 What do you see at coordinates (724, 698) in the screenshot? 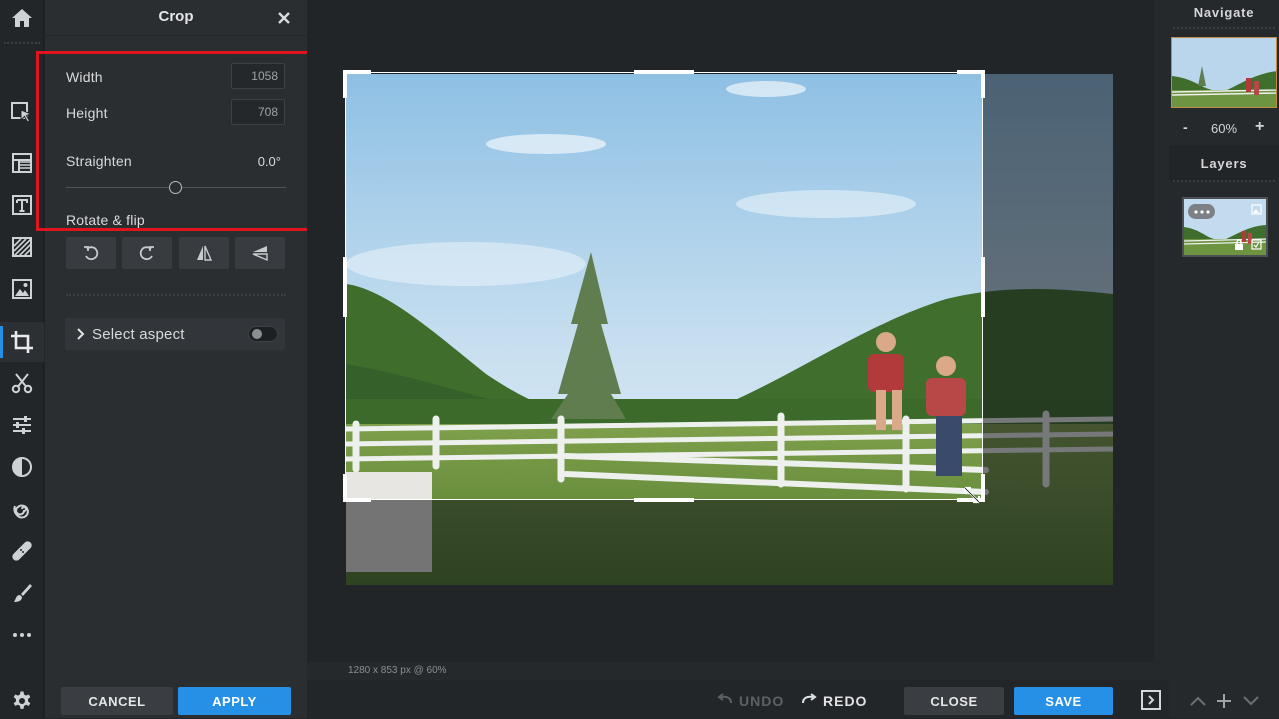
I see `undo-icon` at bounding box center [724, 698].